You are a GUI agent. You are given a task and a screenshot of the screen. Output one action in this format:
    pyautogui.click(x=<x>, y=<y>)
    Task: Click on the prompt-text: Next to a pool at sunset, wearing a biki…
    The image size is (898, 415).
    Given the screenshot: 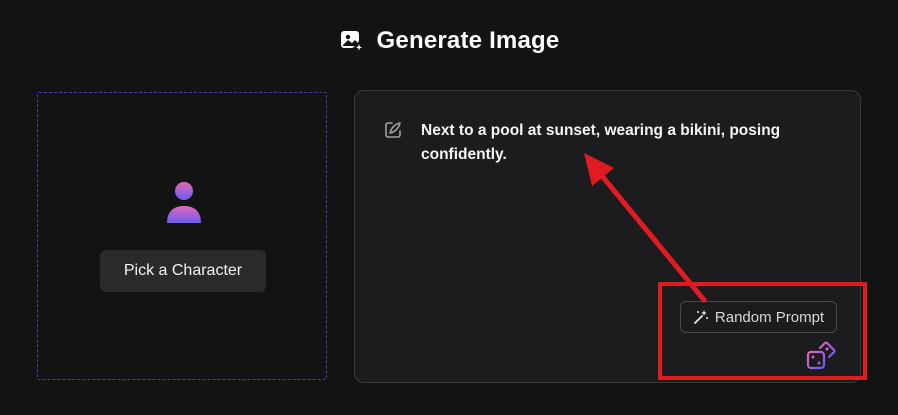 What is the action you would take?
    pyautogui.click(x=621, y=143)
    